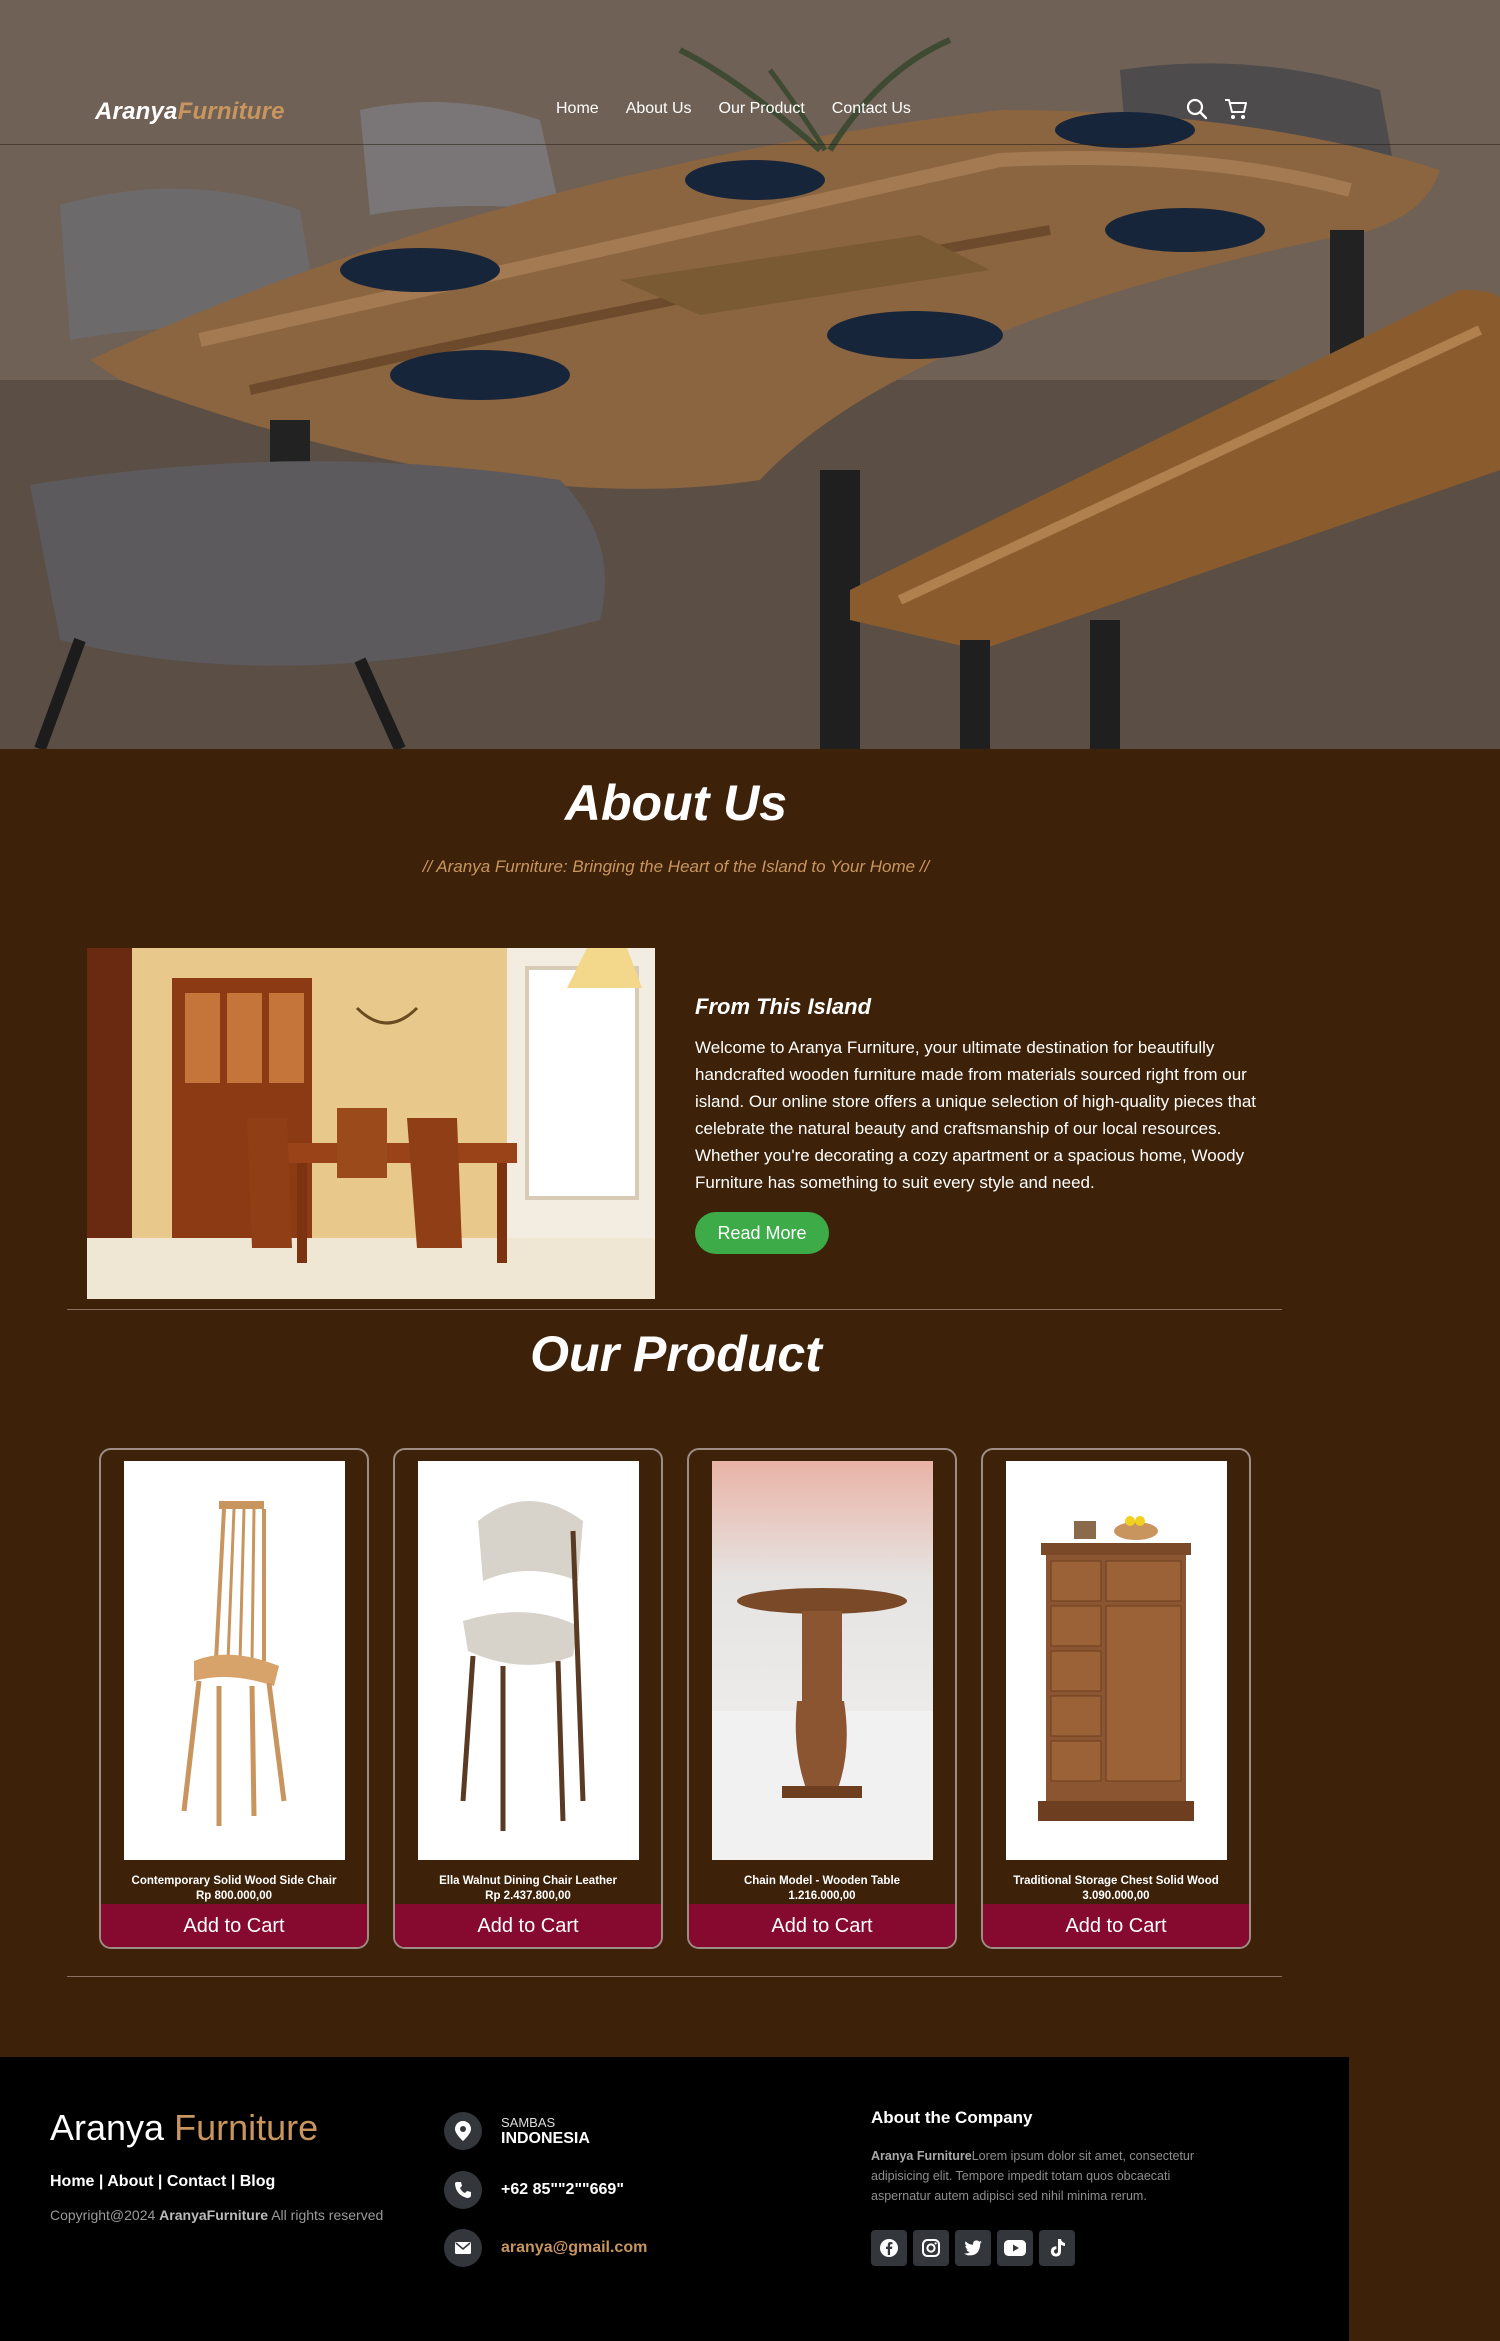 The width and height of the screenshot is (1500, 2341). What do you see at coordinates (72, 2181) in the screenshot?
I see `footer-link-home: Home` at bounding box center [72, 2181].